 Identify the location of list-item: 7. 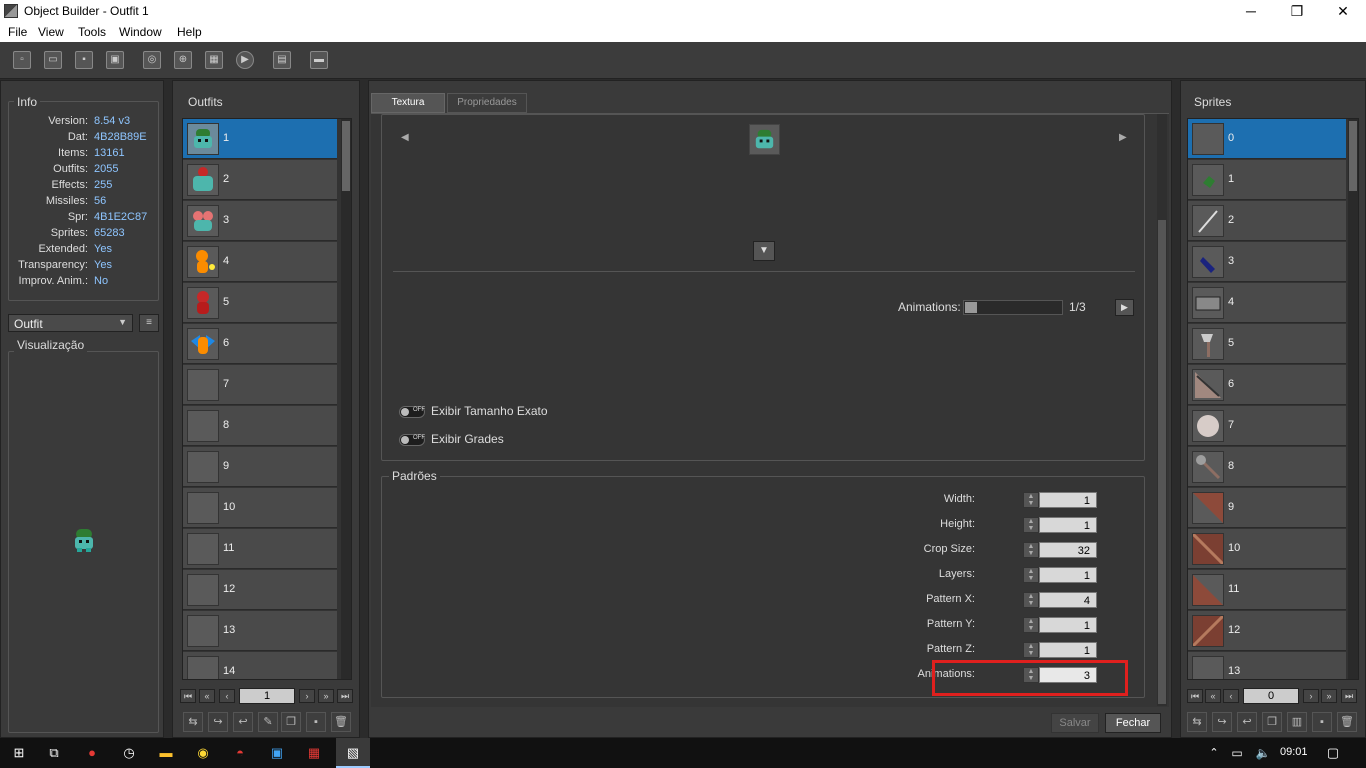
(1267, 426).